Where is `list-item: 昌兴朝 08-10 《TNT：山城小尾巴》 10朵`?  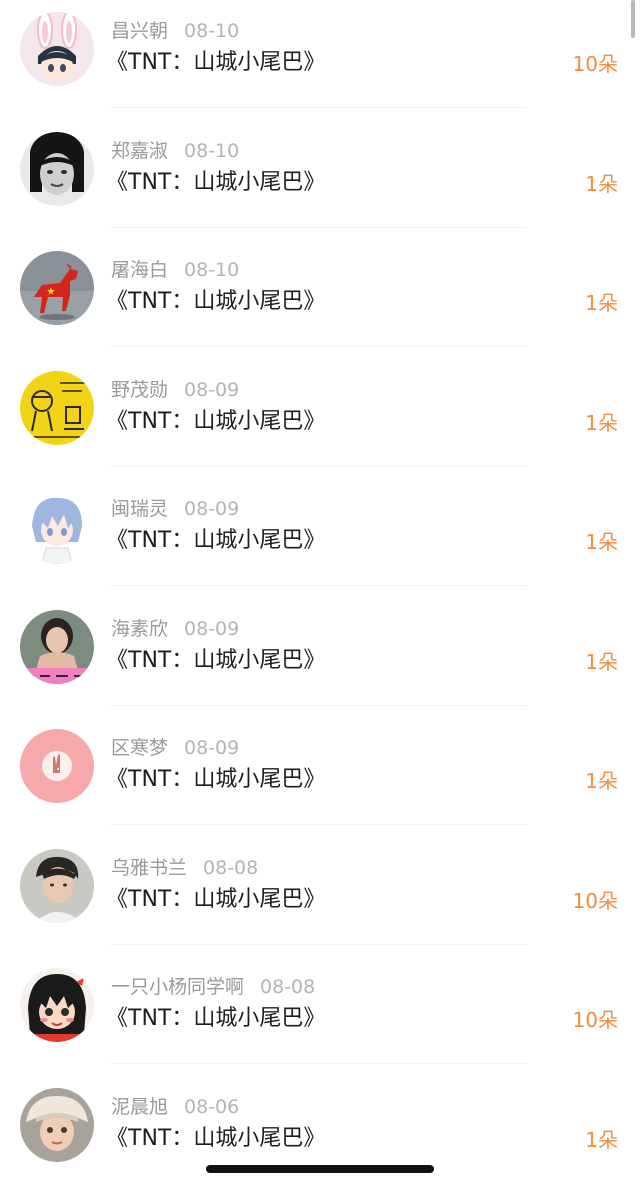
list-item: 昌兴朝 08-10 《TNT：山城小尾巴》 10朵 is located at coordinates (320, 60).